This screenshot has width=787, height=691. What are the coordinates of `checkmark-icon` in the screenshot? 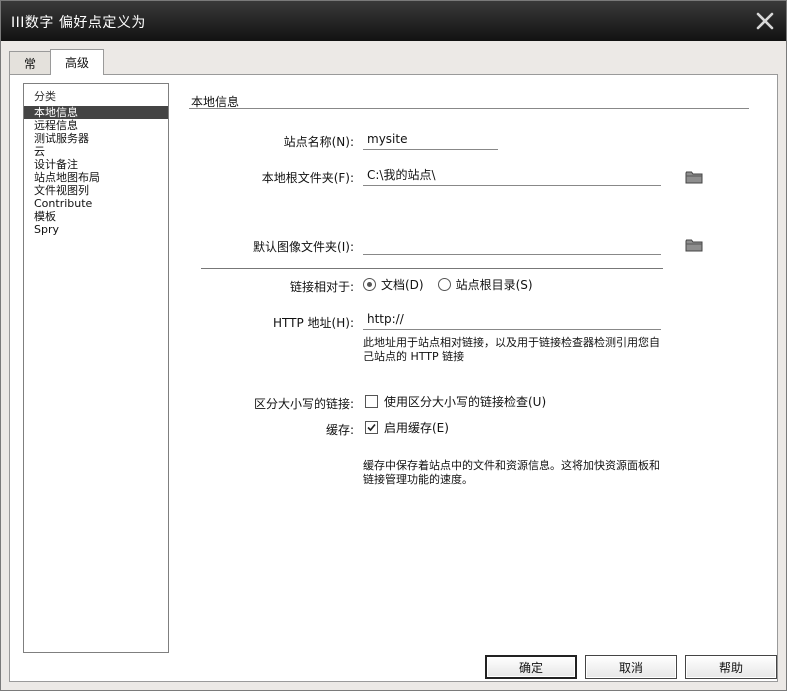 It's located at (371, 427).